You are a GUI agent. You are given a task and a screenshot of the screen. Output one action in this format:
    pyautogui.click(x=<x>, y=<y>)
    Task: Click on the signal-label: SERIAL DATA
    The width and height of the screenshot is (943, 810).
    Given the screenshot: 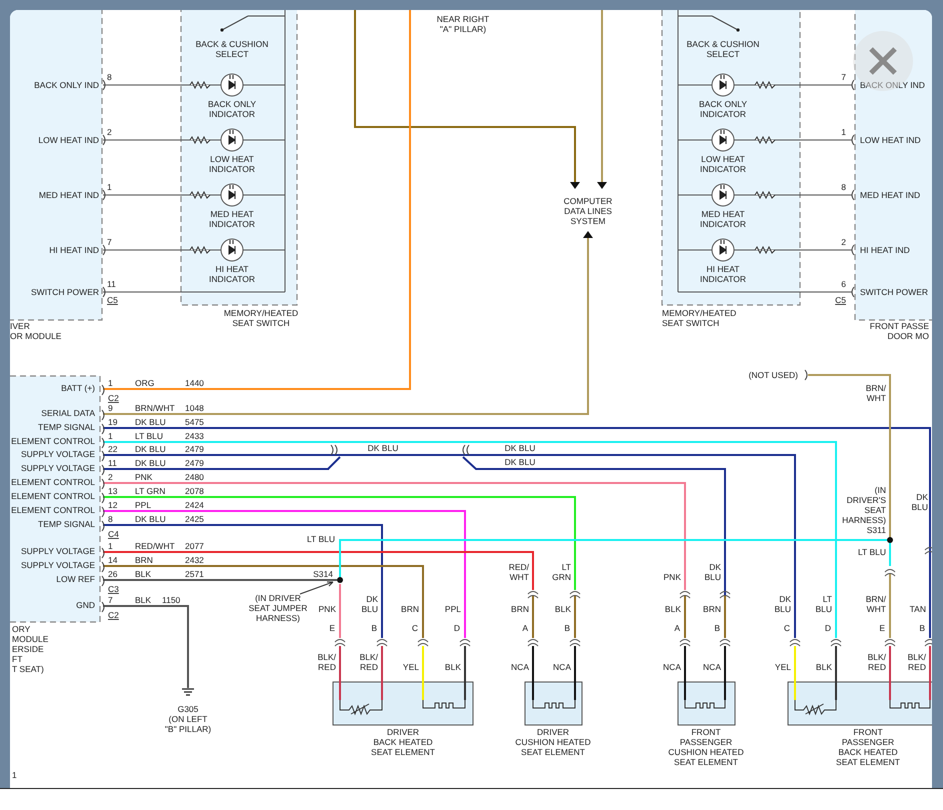 What is the action you would take?
    pyautogui.click(x=68, y=413)
    